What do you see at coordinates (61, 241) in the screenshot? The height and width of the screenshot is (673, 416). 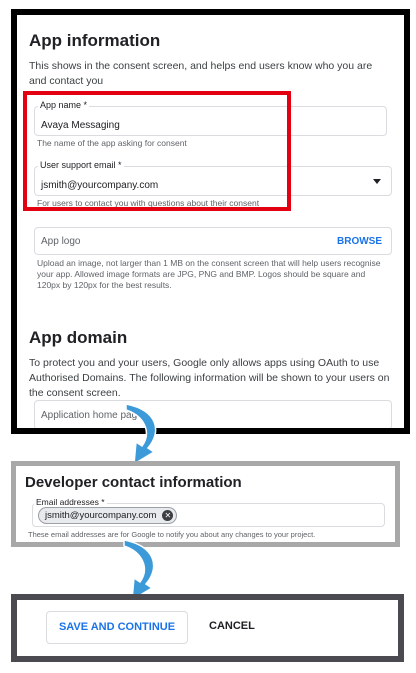 I see `app-logo-placeholder: App logo` at bounding box center [61, 241].